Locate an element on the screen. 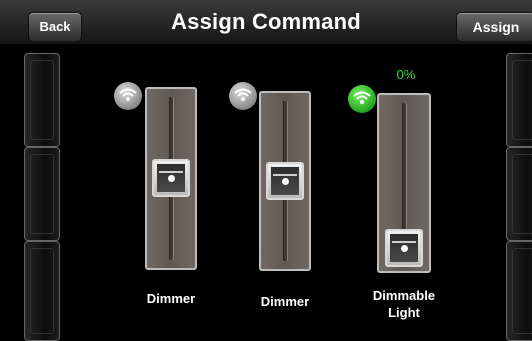 This screenshot has width=532, height=341. device-label: Dimmable Light is located at coordinates (404, 304).